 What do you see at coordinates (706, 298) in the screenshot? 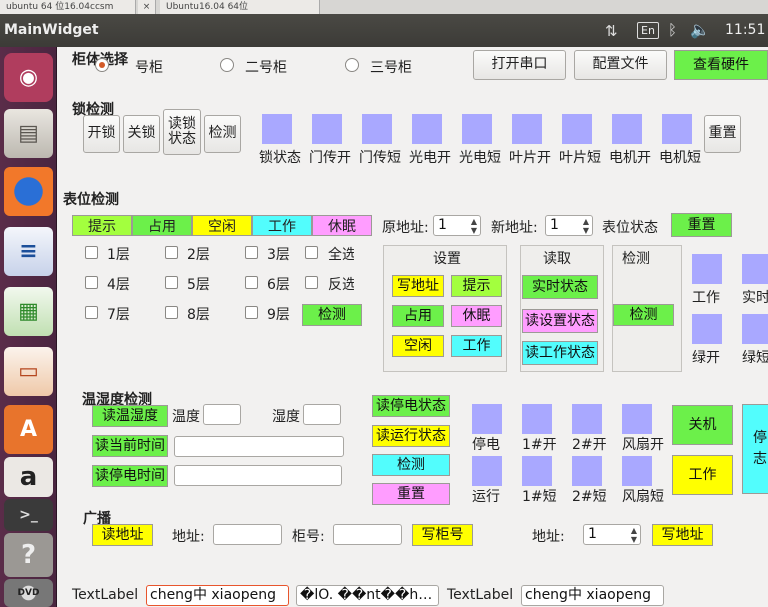
I see `work-indicator-label: 工作` at bounding box center [706, 298].